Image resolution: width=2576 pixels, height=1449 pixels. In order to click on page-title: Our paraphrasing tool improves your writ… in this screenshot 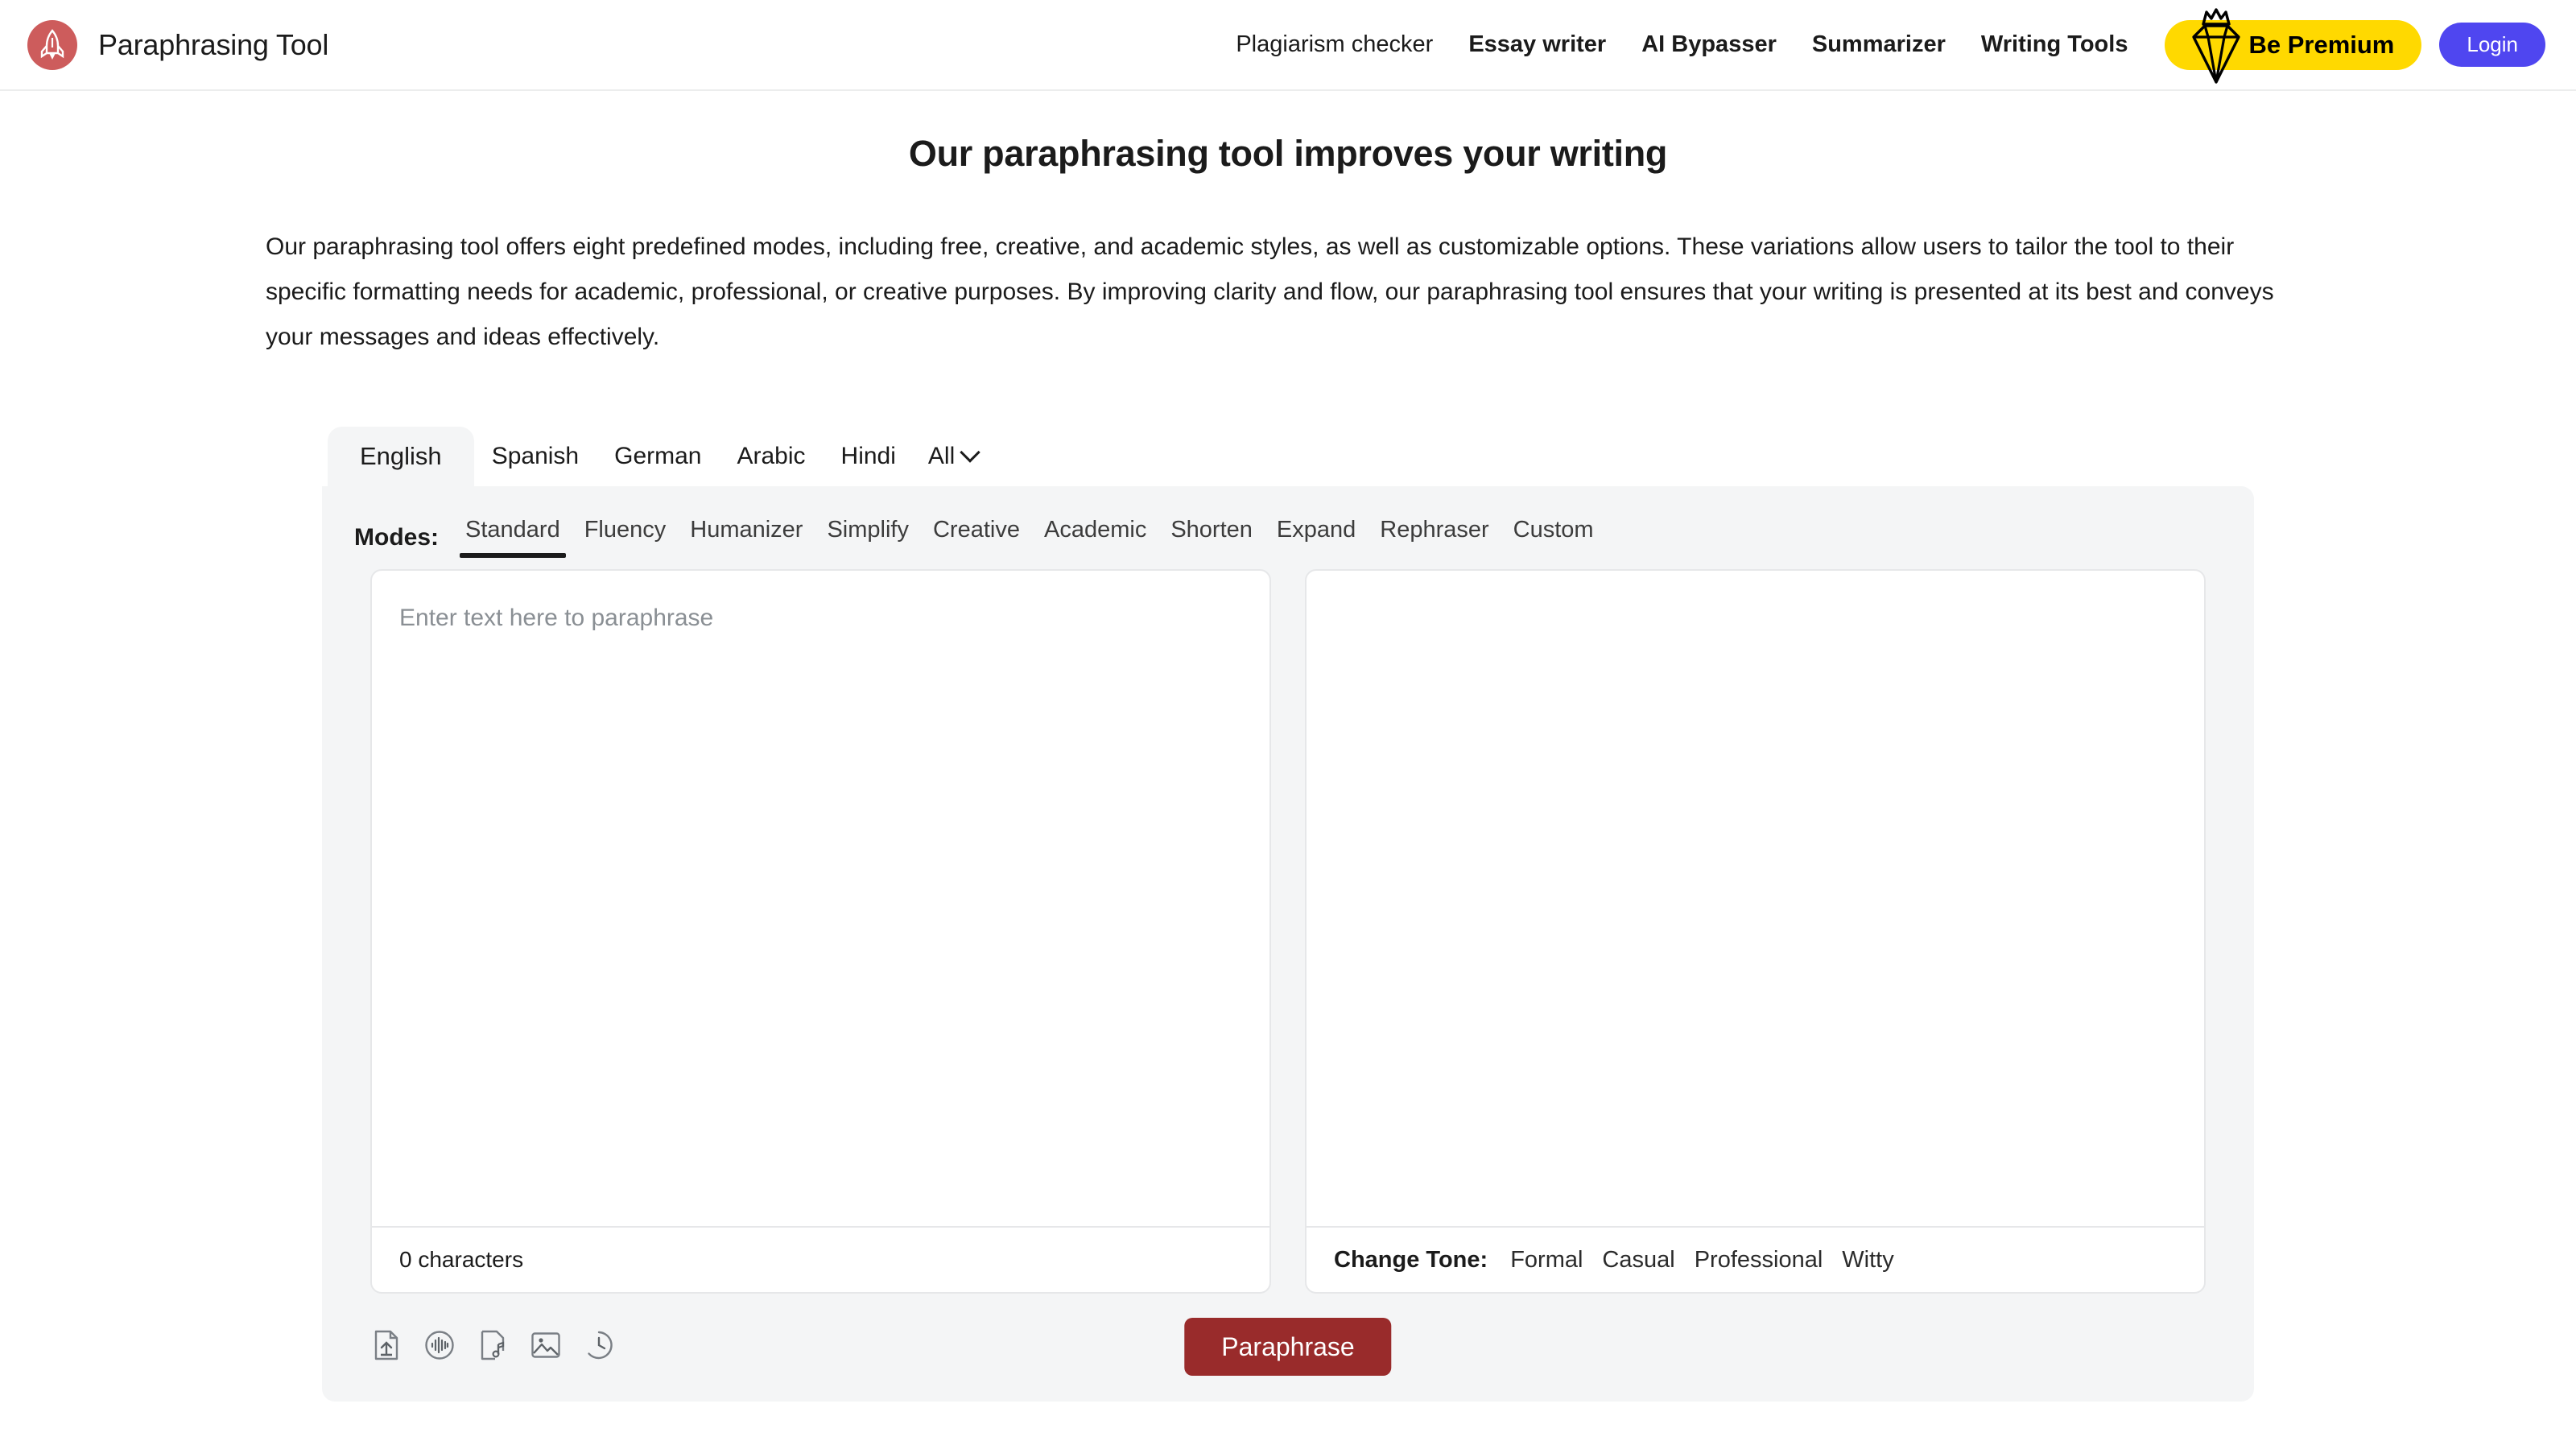, I will do `click(1288, 153)`.